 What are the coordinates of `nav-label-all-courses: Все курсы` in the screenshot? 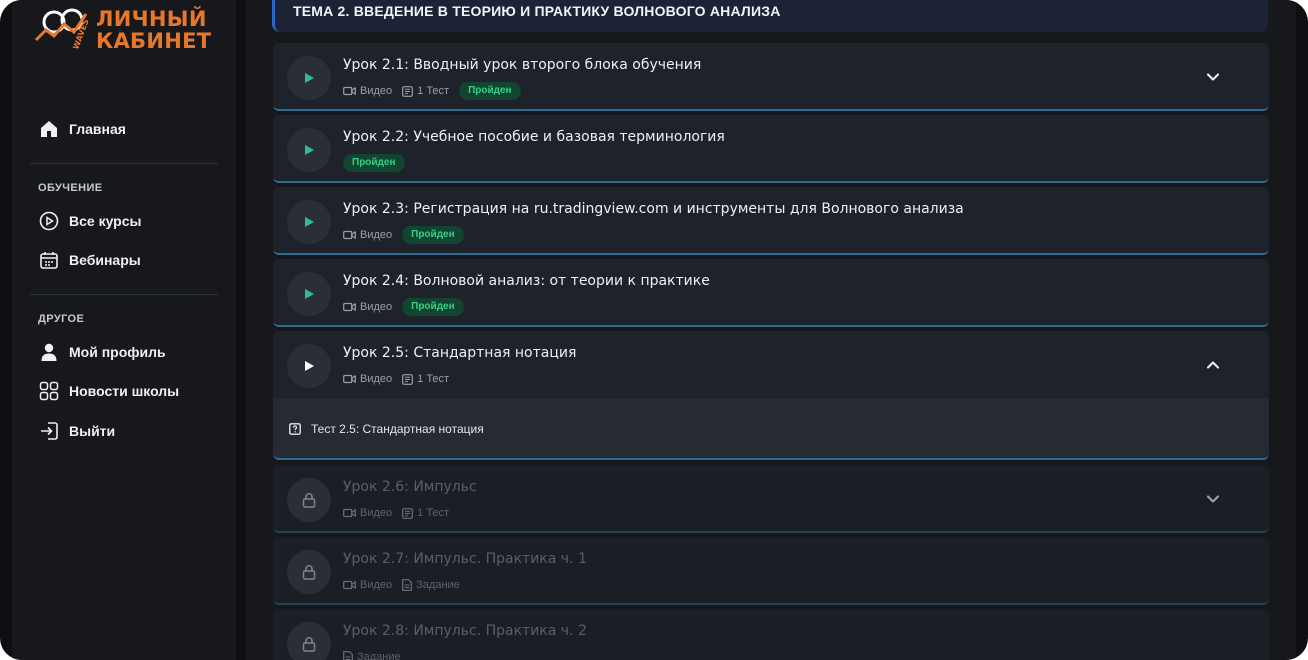 It's located at (105, 221).